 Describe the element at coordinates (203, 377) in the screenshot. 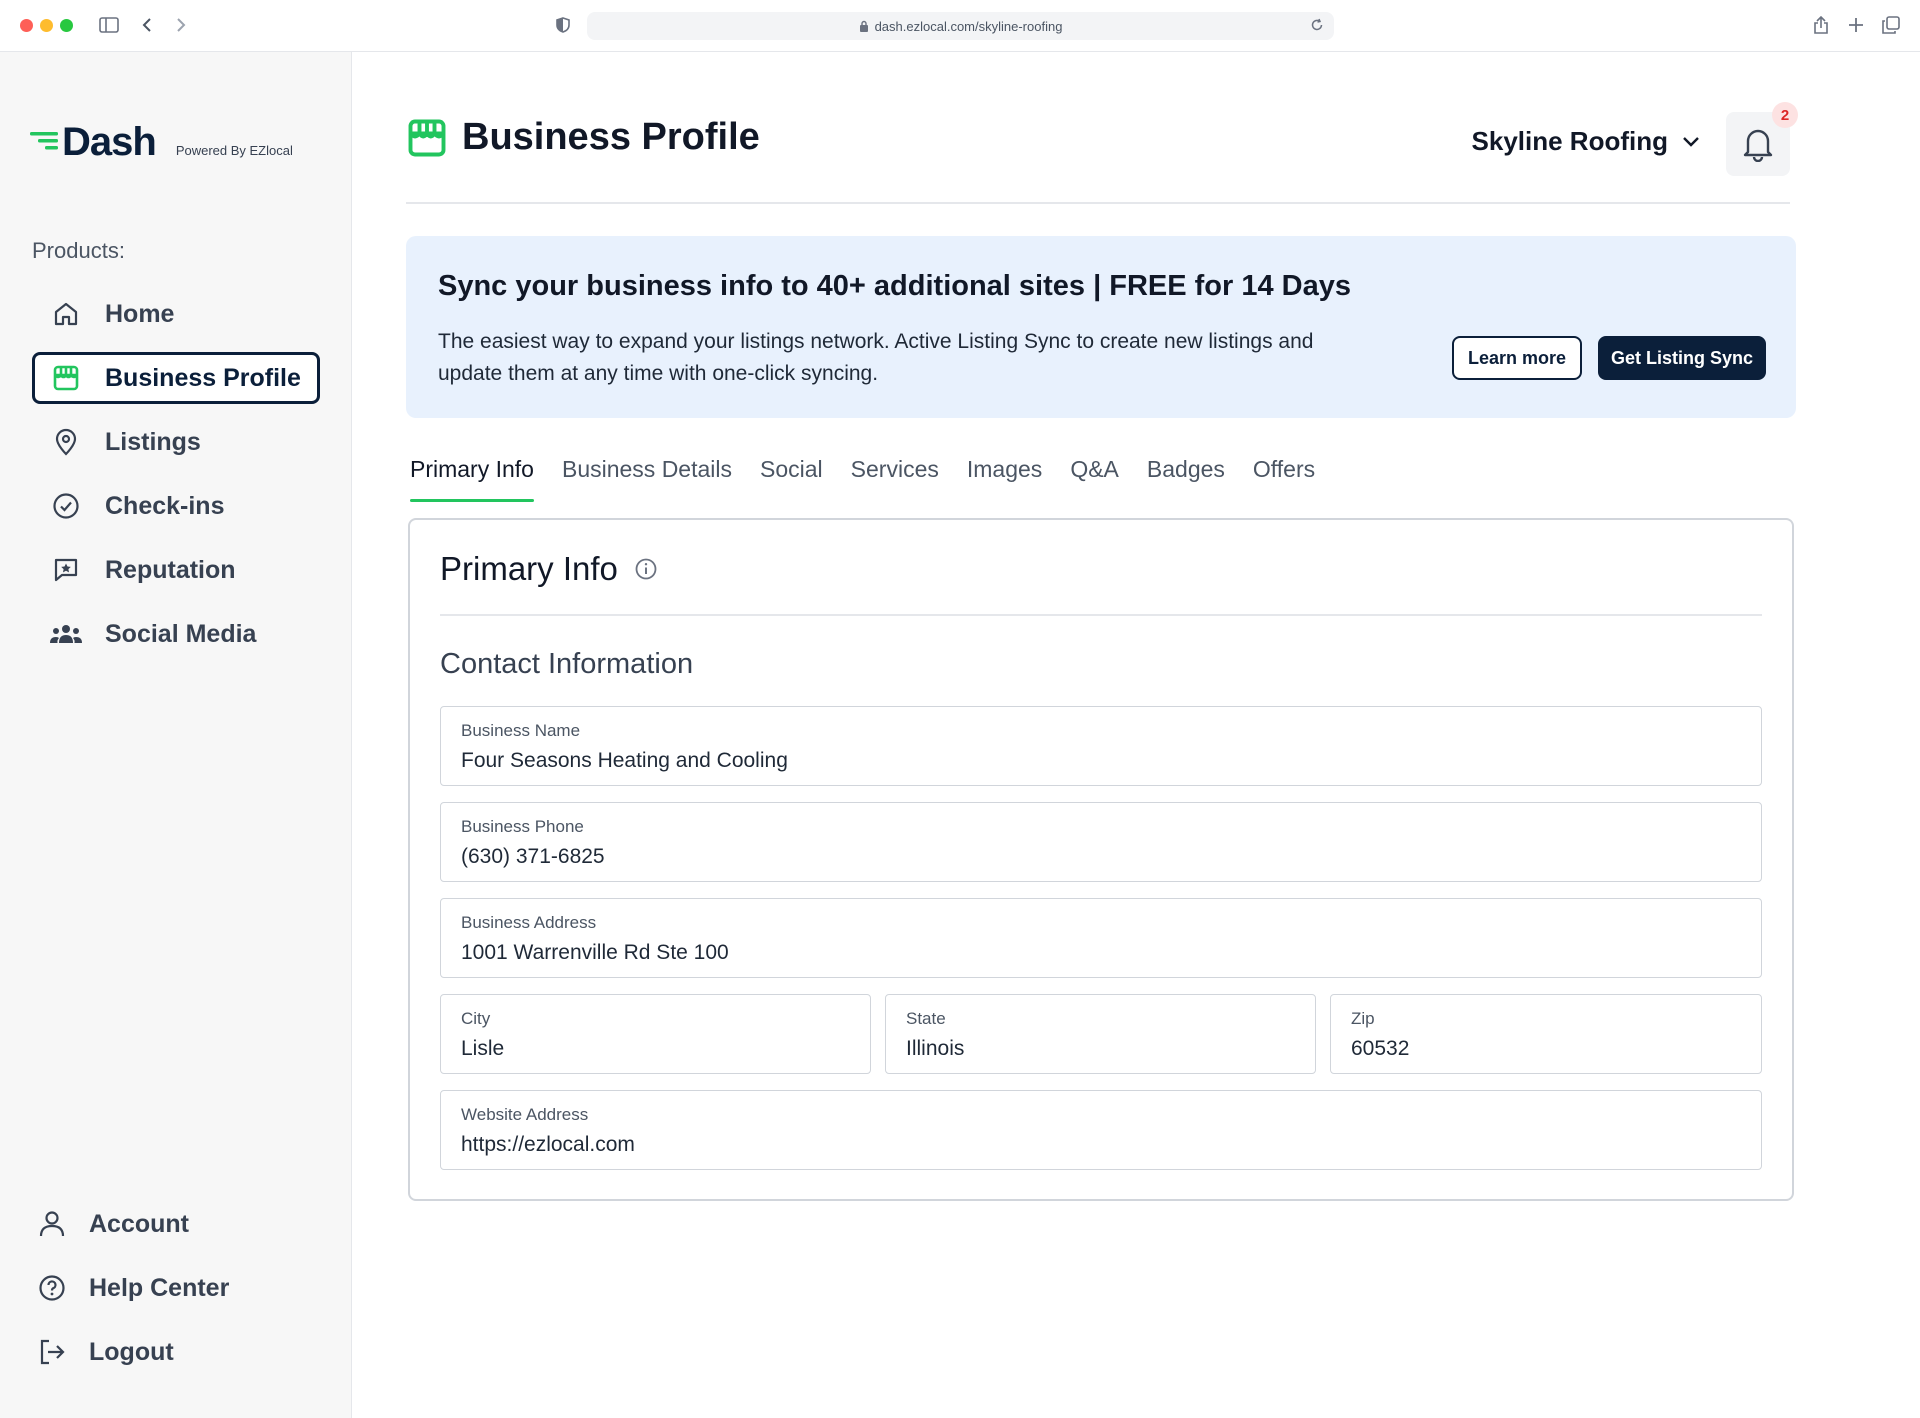

I see `sidebar-item-label: Business Profile` at that location.